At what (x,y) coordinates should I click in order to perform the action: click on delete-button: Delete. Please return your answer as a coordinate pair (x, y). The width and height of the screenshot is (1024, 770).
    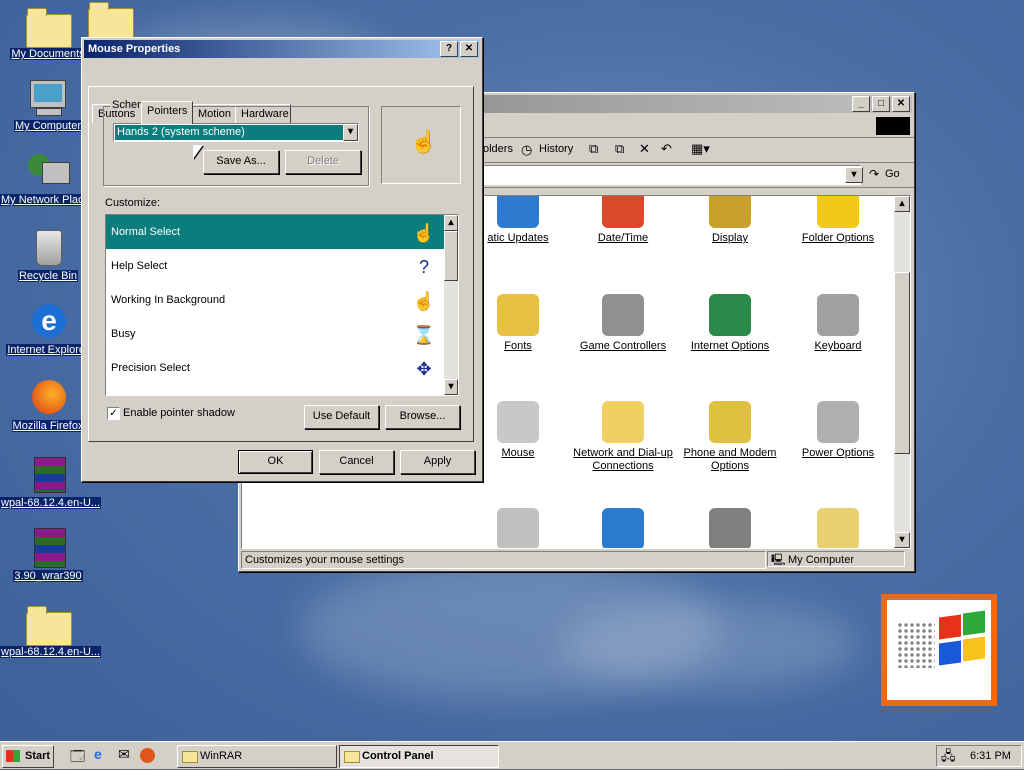
    Looking at the image, I should click on (323, 162).